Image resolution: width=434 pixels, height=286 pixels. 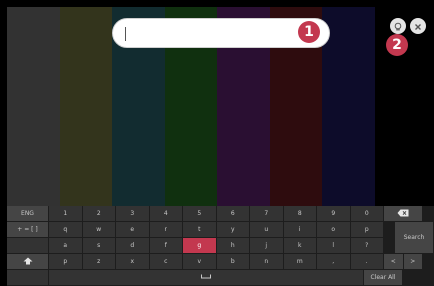 I want to click on backspace-icon, so click(x=403, y=214).